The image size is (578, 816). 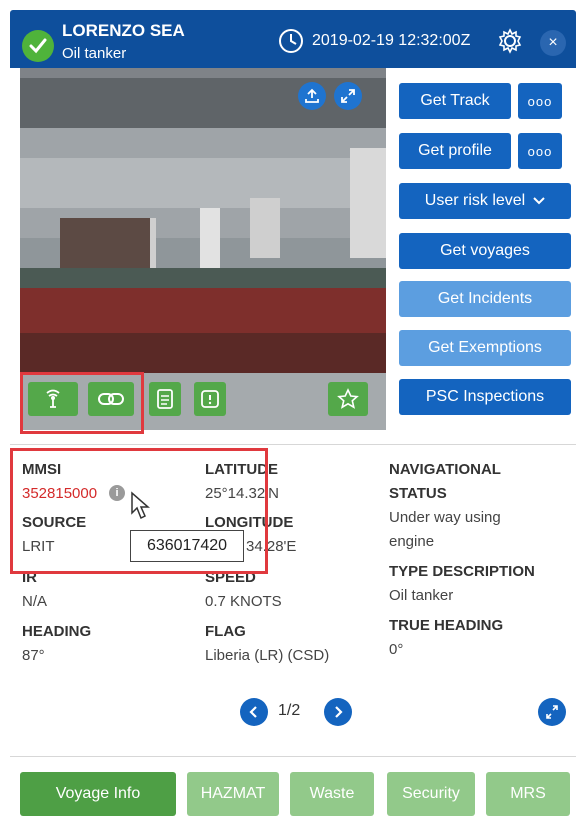 What do you see at coordinates (455, 101) in the screenshot?
I see `get-track-button: Get Track` at bounding box center [455, 101].